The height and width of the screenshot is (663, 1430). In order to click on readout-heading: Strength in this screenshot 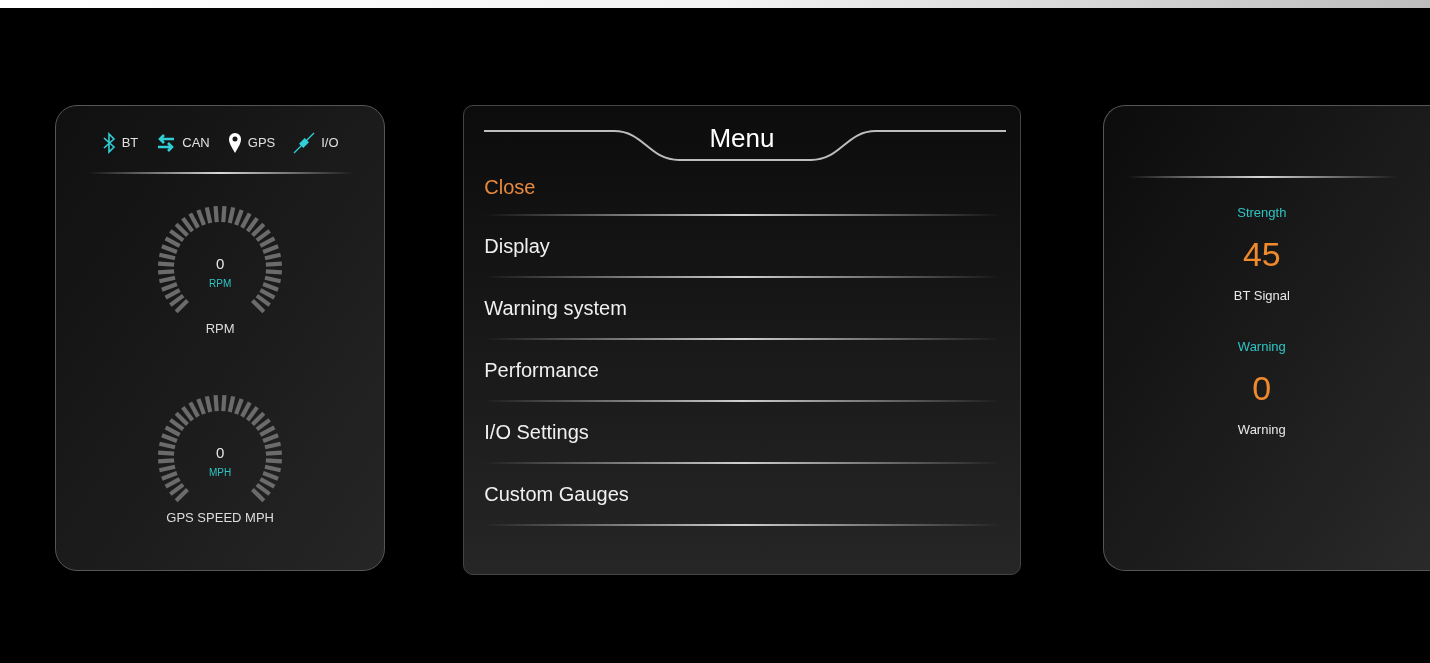, I will do `click(1262, 212)`.